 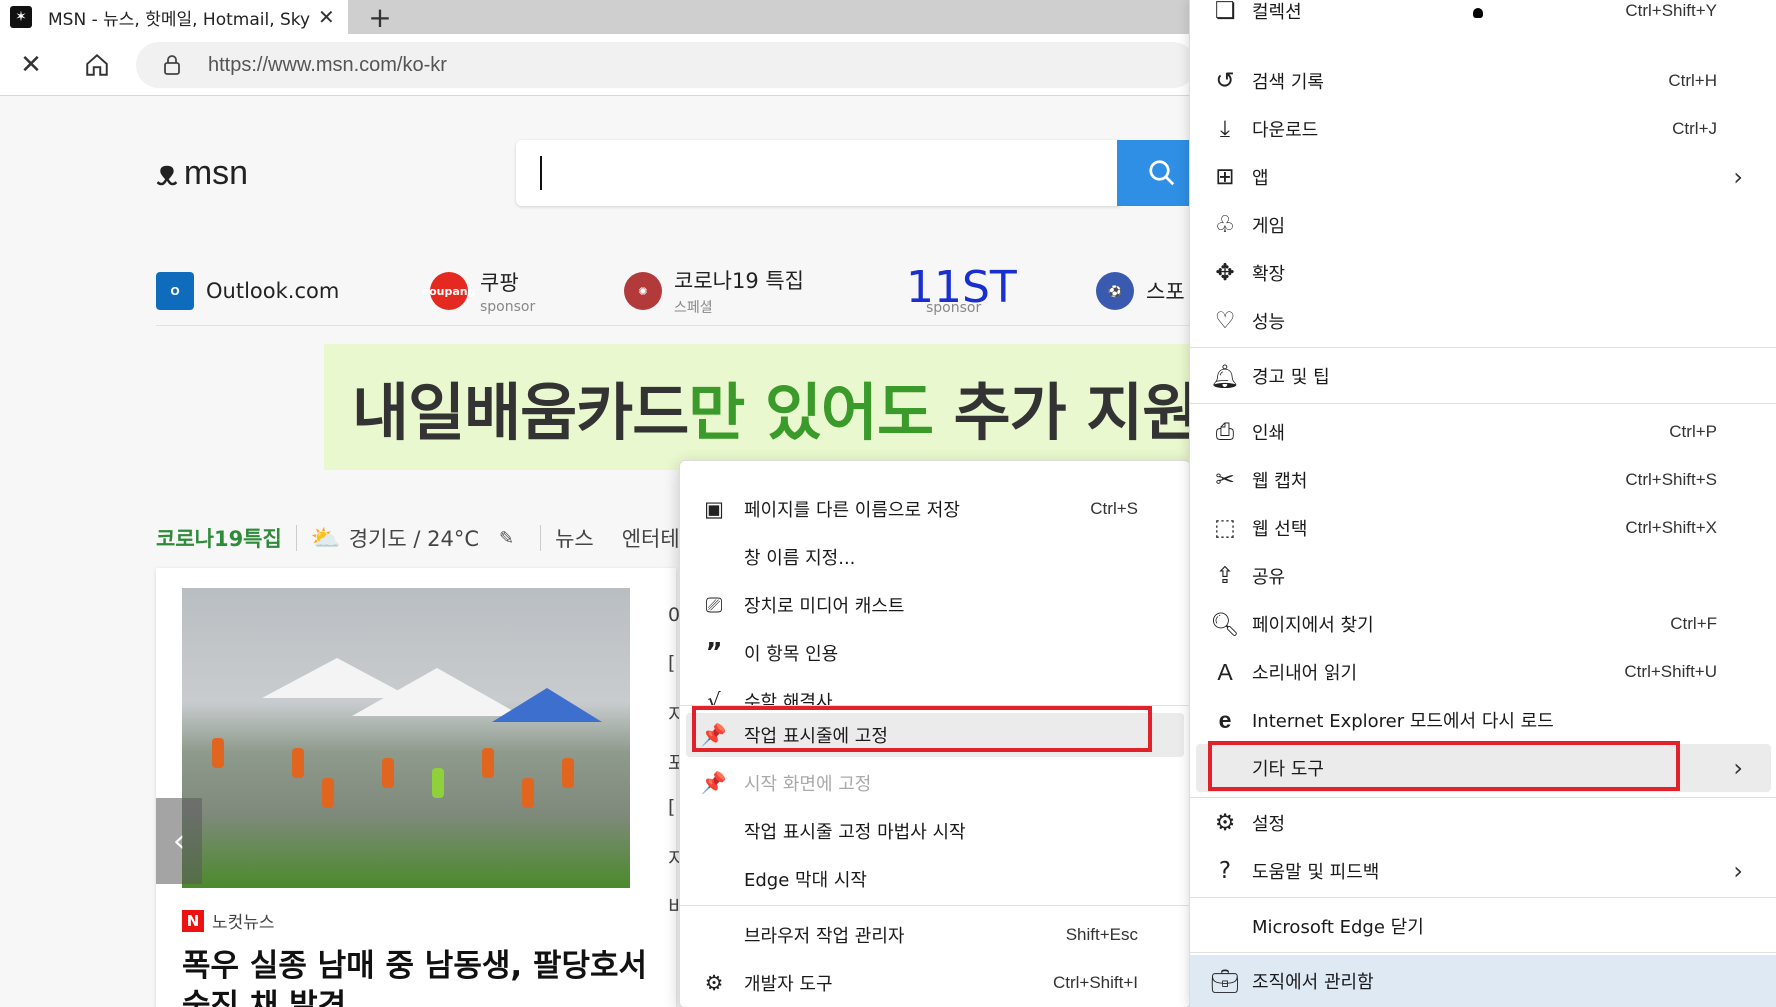 I want to click on collections-icon: ❏, so click(x=1225, y=12).